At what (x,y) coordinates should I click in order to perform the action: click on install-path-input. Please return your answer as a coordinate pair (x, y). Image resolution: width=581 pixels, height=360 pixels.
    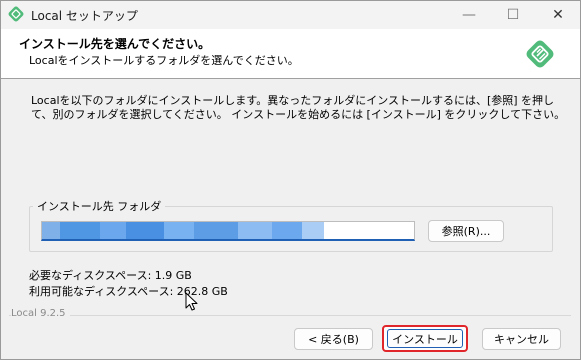
    Looking at the image, I should click on (228, 231).